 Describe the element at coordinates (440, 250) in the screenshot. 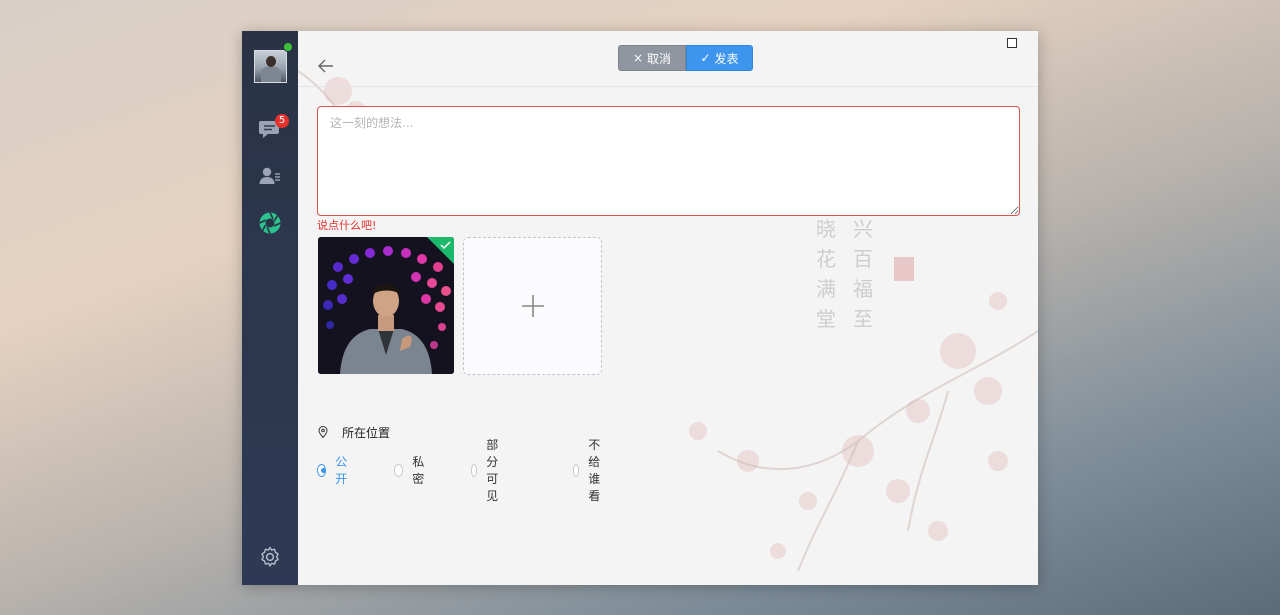

I see `selected-check-icon` at that location.